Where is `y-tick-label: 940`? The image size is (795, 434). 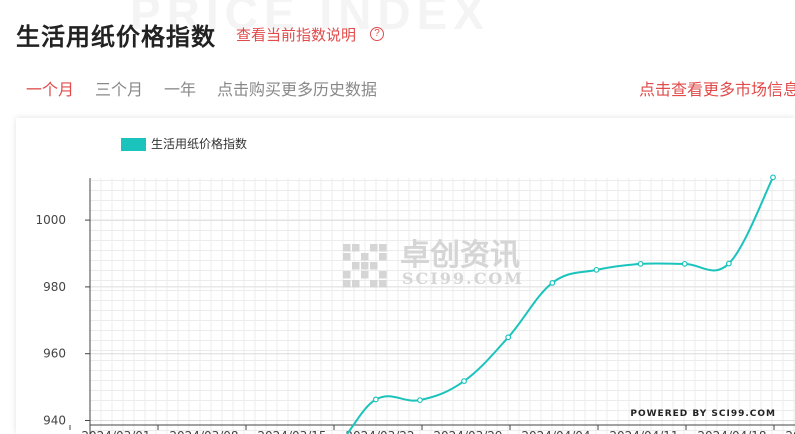 y-tick-label: 940 is located at coordinates (54, 421).